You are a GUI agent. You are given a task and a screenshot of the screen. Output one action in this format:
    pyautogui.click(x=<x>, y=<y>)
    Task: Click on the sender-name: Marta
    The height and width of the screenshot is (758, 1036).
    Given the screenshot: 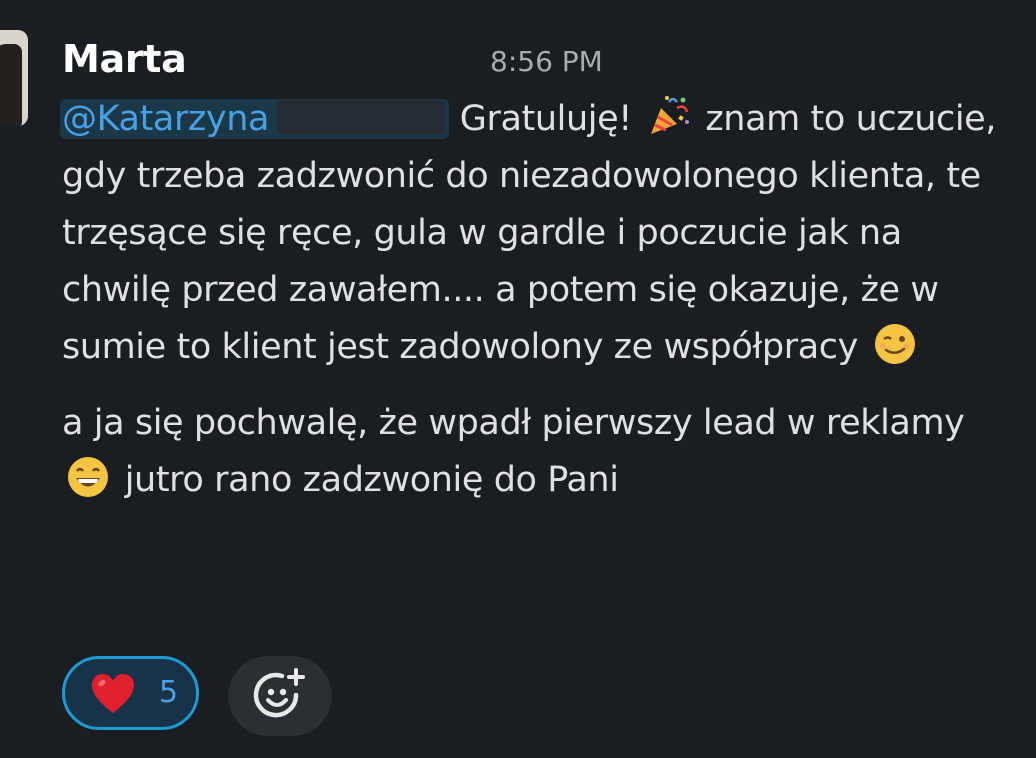 What is the action you would take?
    pyautogui.click(x=124, y=59)
    